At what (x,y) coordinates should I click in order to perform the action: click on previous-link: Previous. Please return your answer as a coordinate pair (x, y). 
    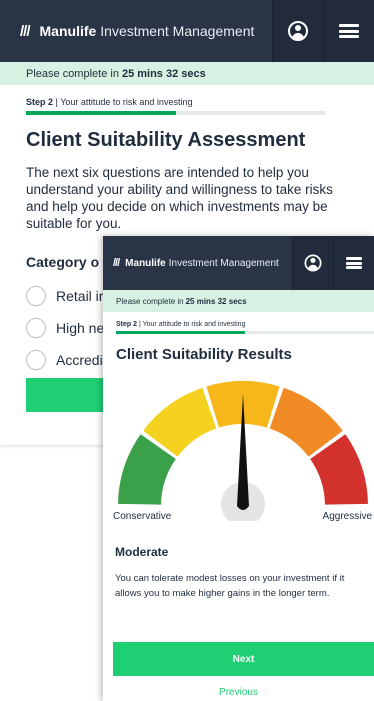
    Looking at the image, I should click on (238, 692).